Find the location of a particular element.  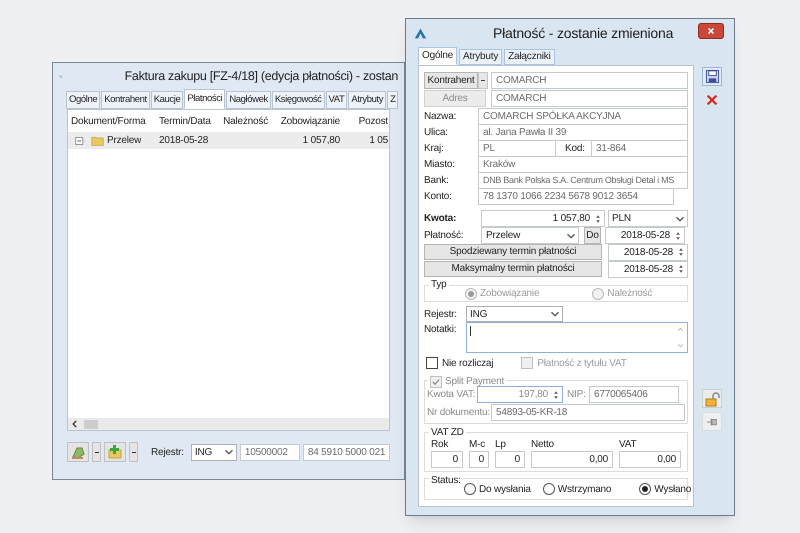

tab: Z is located at coordinates (392, 100).